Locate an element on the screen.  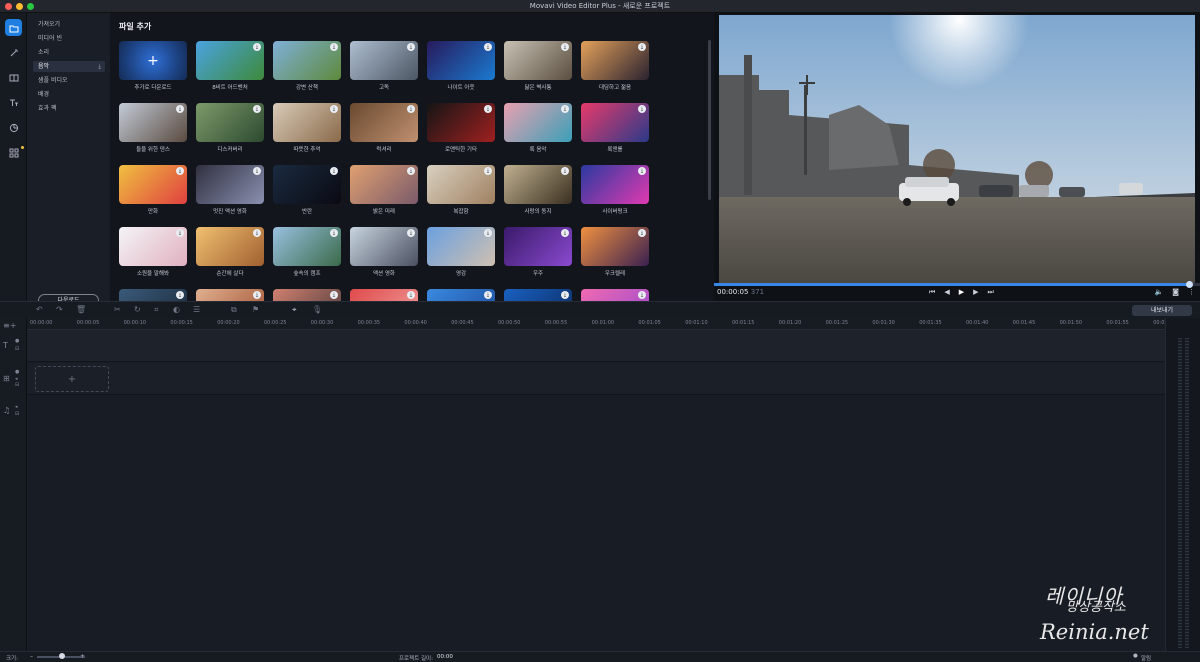
category-item: 소리 is located at coordinates (69, 52).